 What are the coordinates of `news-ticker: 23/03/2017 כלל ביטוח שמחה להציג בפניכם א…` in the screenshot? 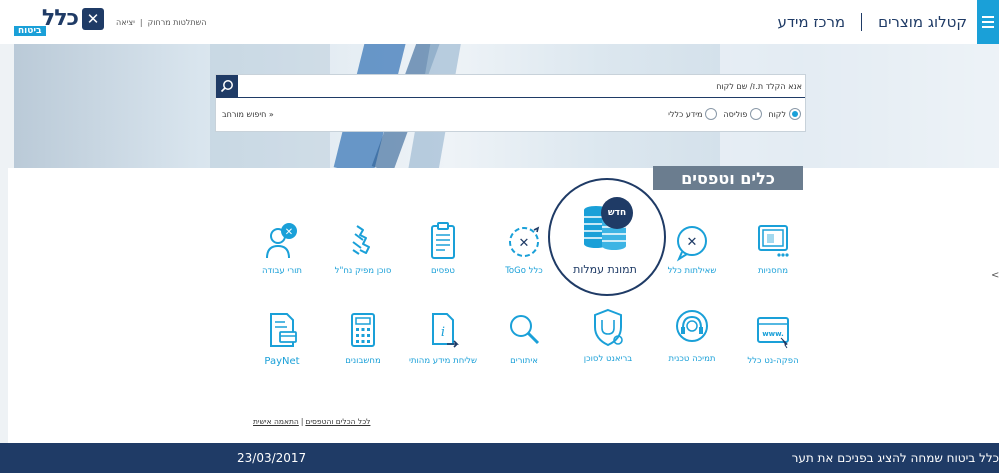 It's located at (499, 458).